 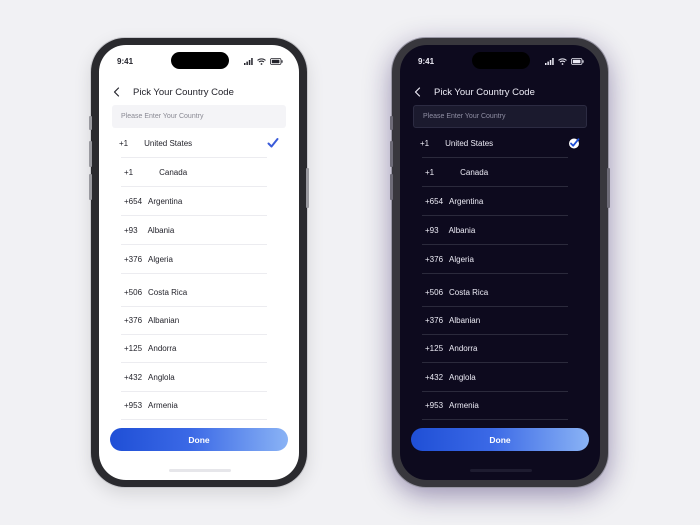 What do you see at coordinates (501, 470) in the screenshot?
I see `home-indicator` at bounding box center [501, 470].